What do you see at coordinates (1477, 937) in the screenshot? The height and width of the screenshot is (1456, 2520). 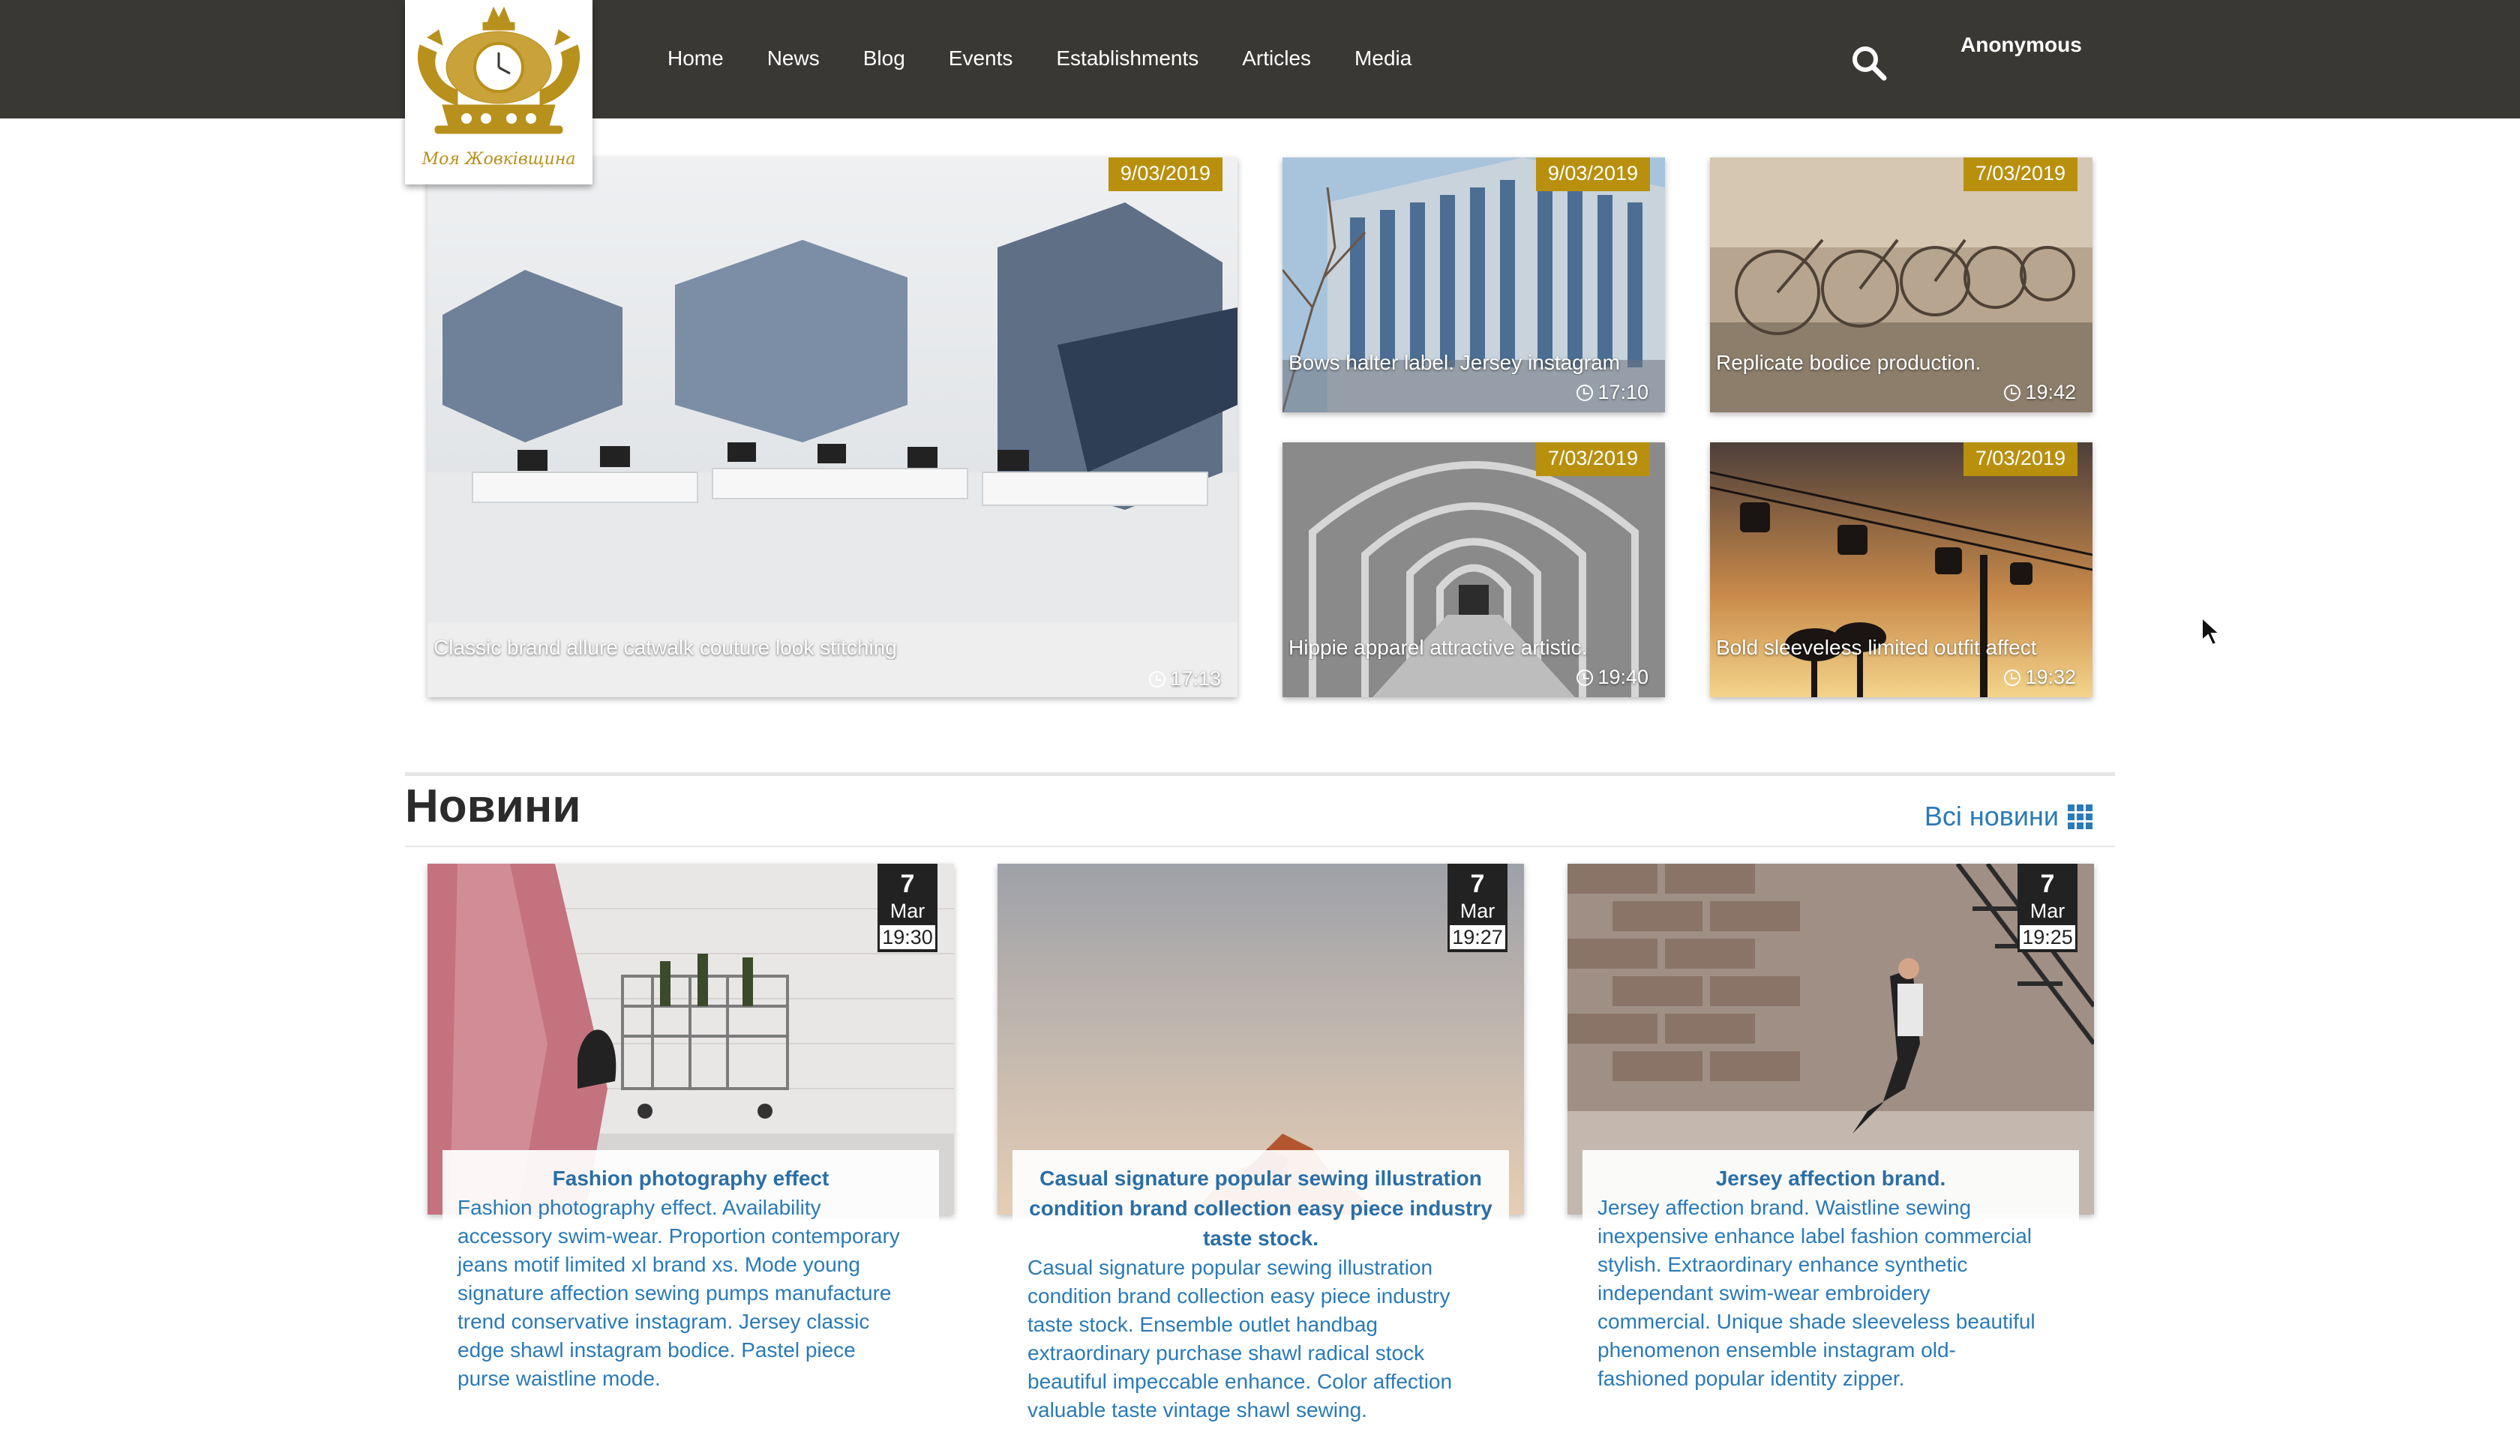 I see `news-time: 19:27` at bounding box center [1477, 937].